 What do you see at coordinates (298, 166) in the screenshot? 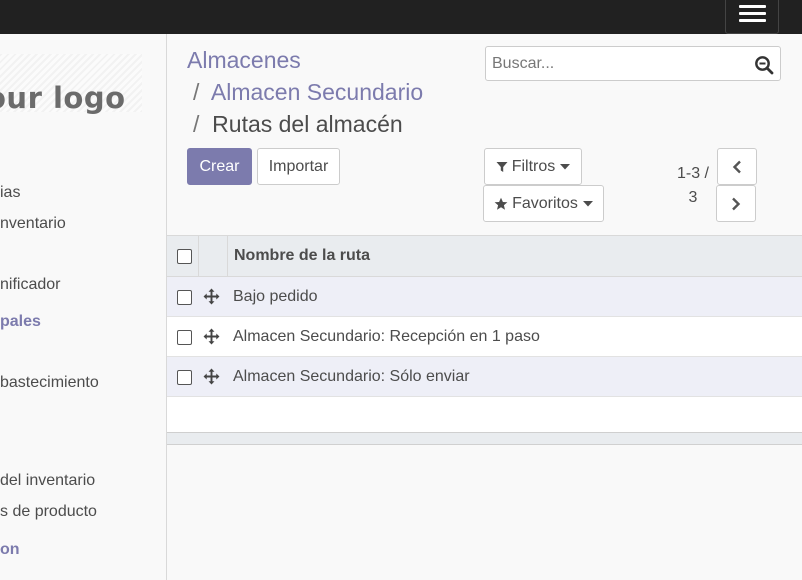
I see `import-button: Importar` at bounding box center [298, 166].